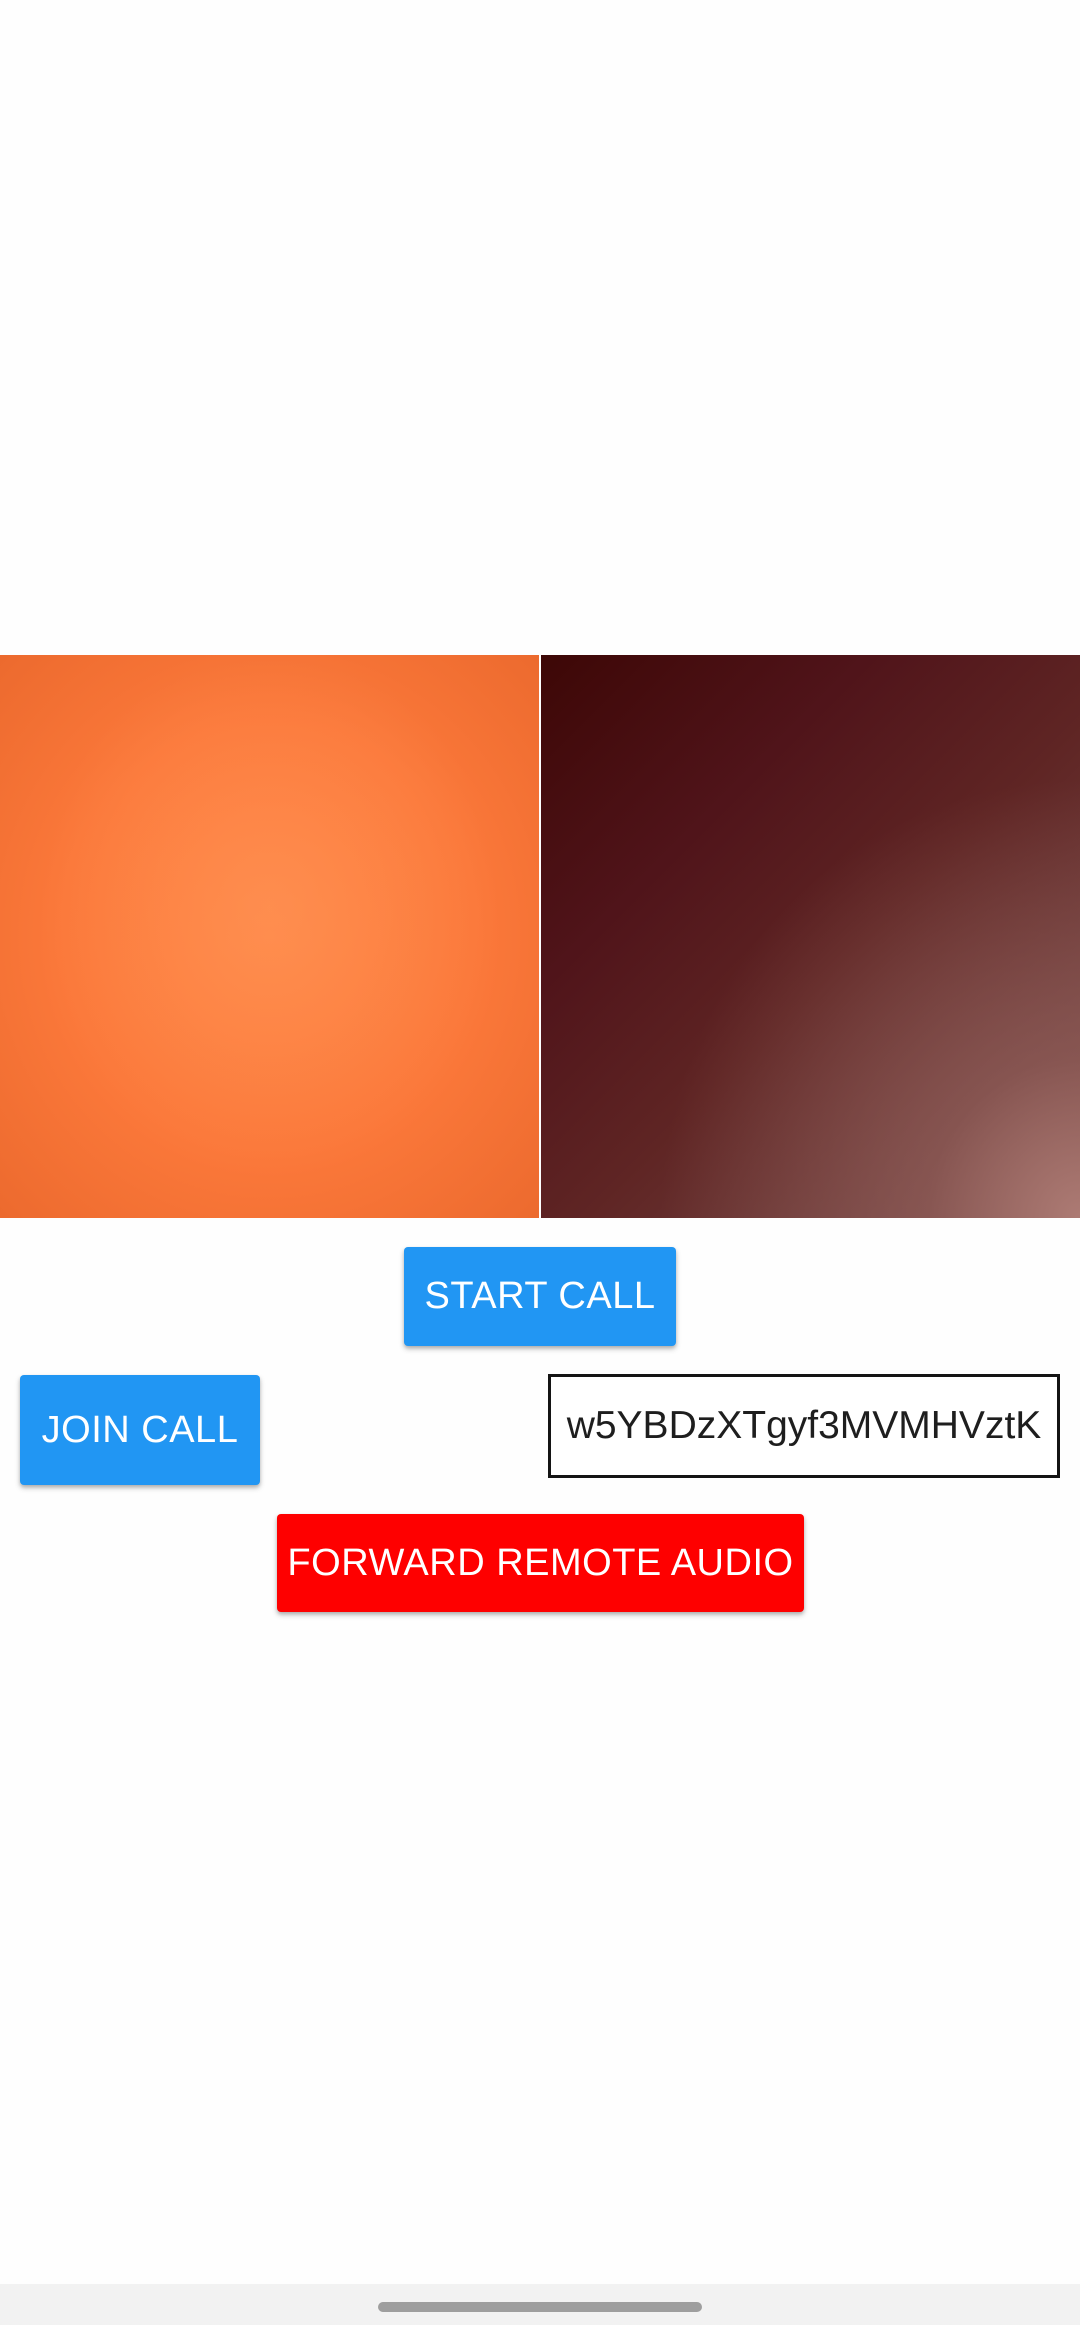 This screenshot has height=2325, width=1080. I want to click on local-video-view, so click(269, 936).